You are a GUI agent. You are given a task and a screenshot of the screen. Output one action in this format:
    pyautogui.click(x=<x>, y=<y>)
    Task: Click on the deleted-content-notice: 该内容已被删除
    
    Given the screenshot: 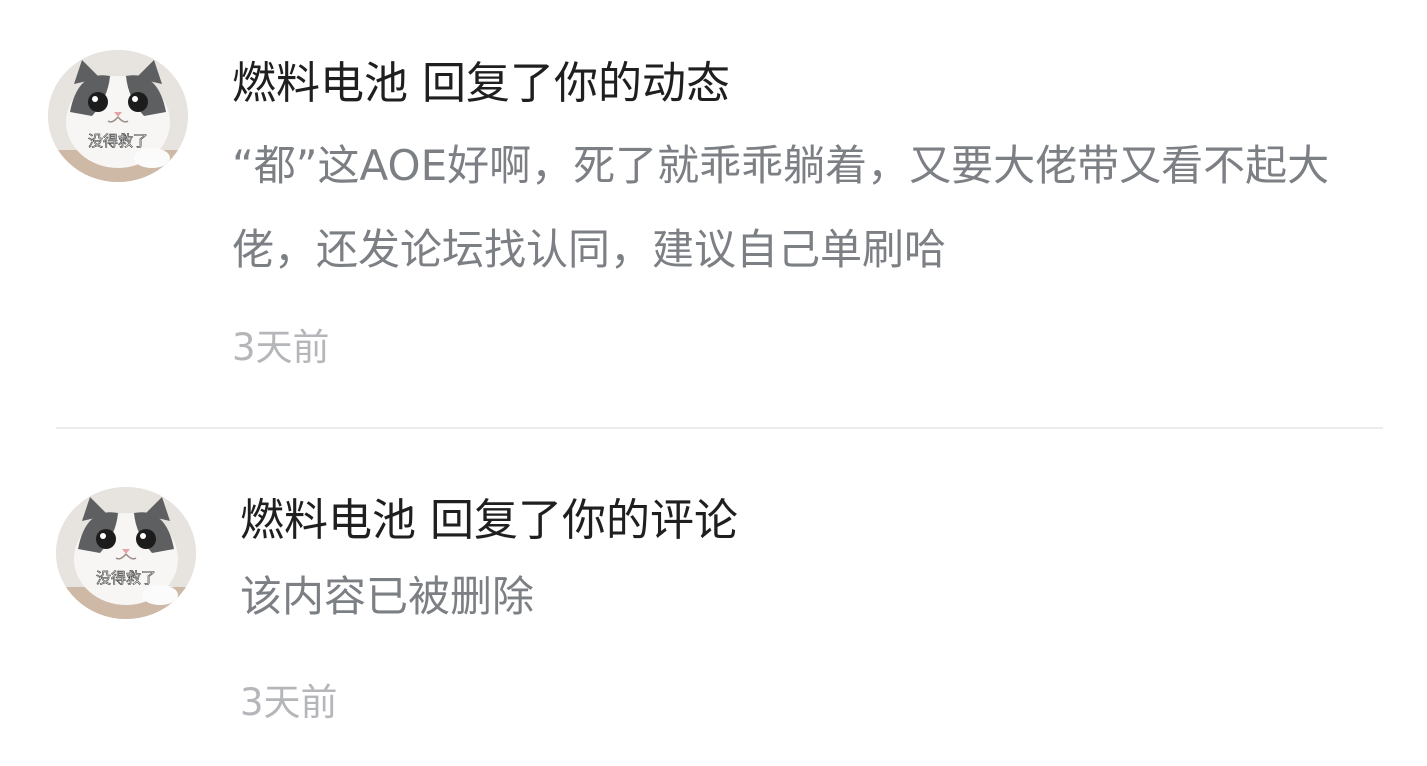 What is the action you would take?
    pyautogui.click(x=387, y=596)
    